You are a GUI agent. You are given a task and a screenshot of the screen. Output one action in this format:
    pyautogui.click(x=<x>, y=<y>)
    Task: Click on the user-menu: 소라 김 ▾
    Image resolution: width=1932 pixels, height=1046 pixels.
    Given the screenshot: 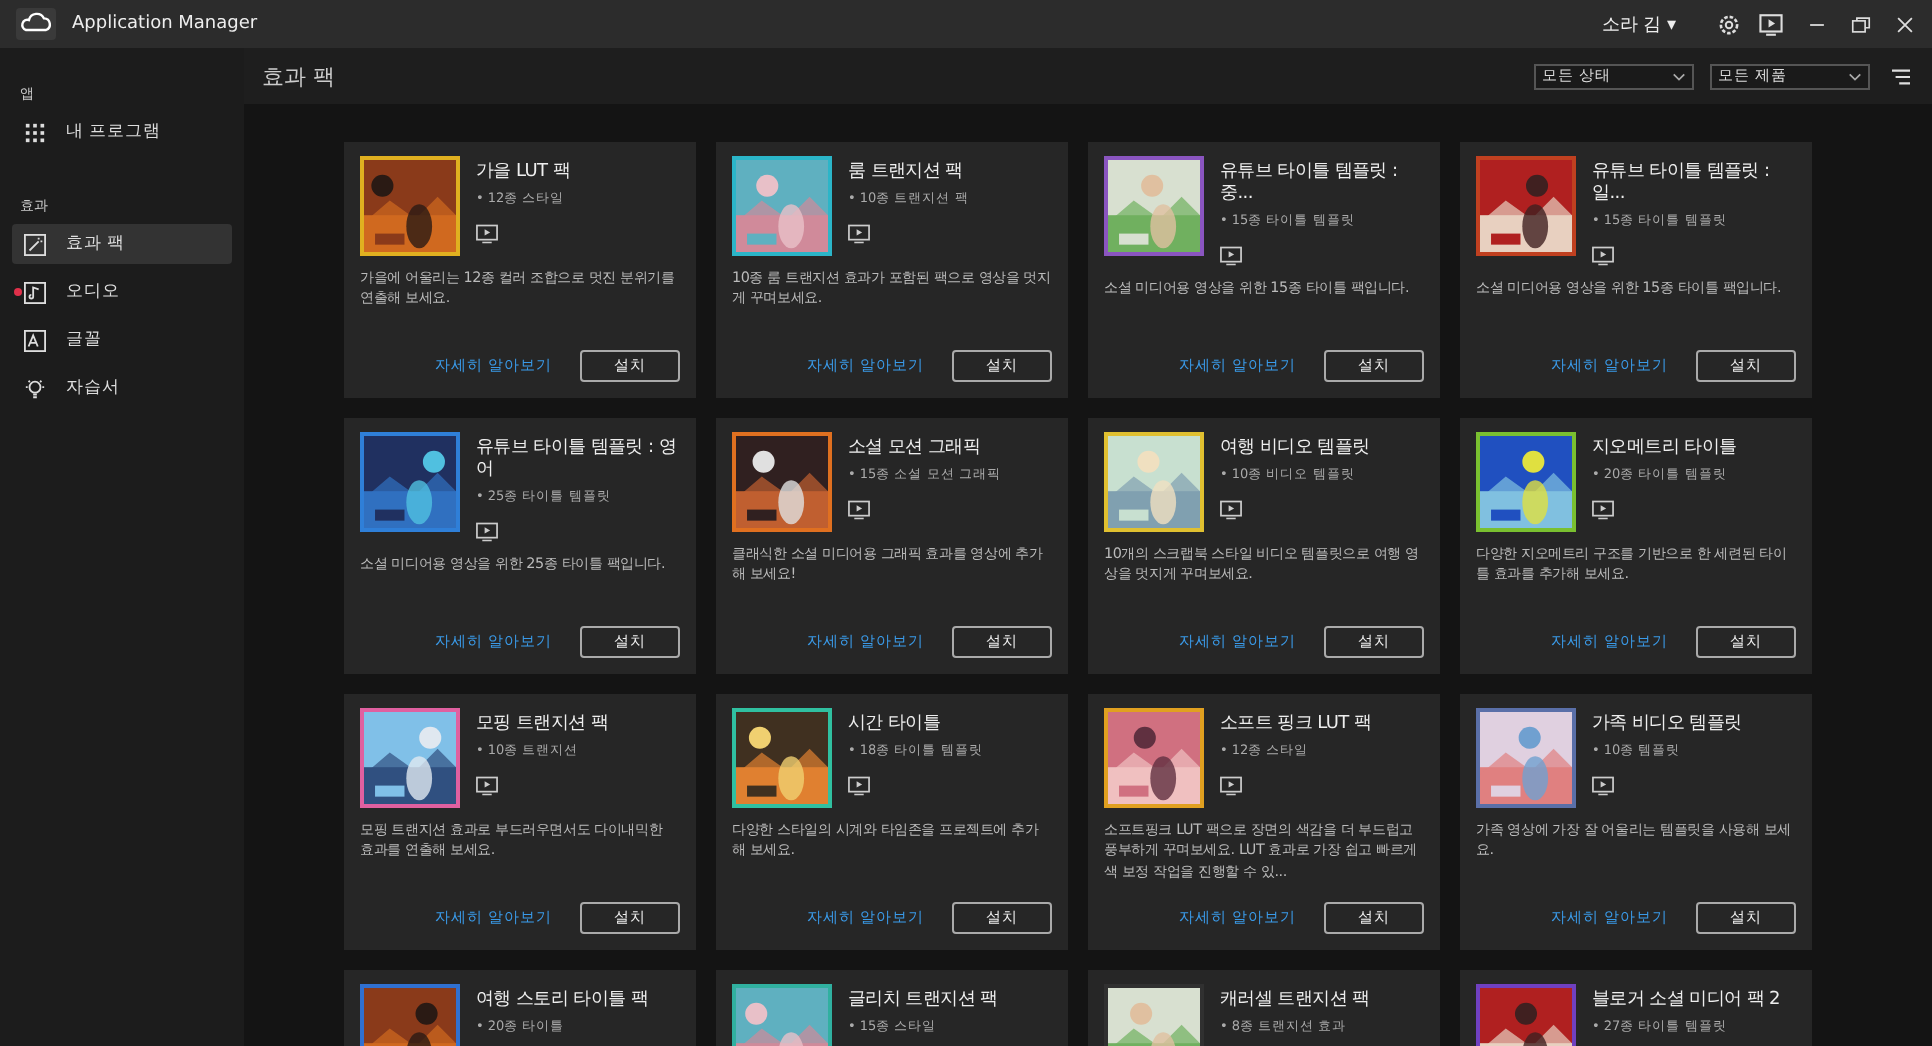 What is the action you would take?
    pyautogui.click(x=1638, y=24)
    